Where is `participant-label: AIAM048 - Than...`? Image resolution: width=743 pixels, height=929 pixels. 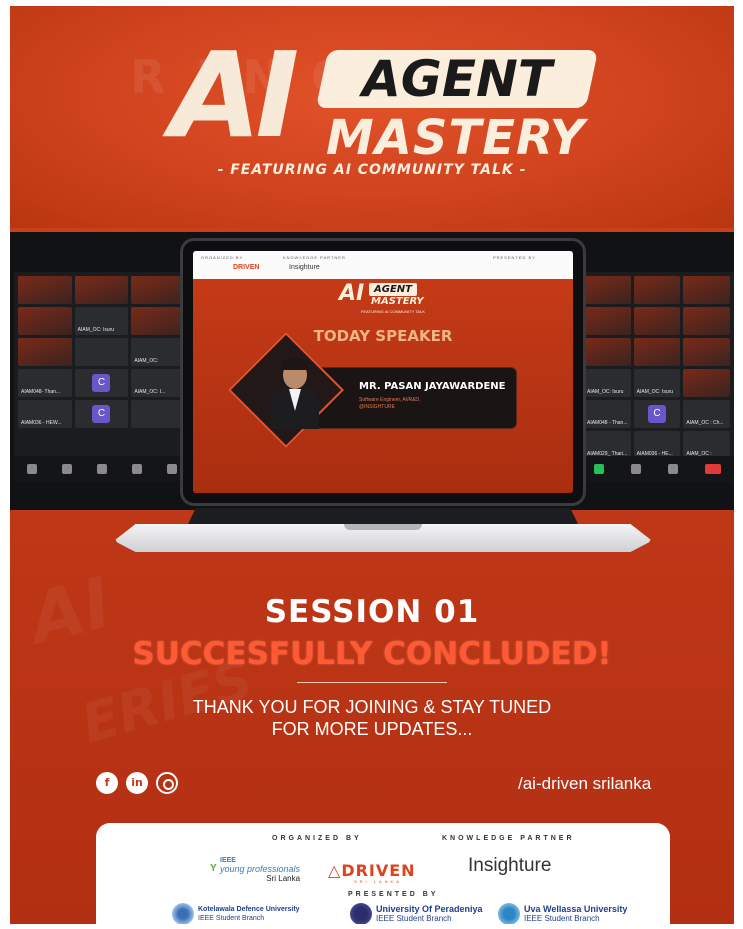
participant-label: AIAM048 - Than... is located at coordinates (607, 423).